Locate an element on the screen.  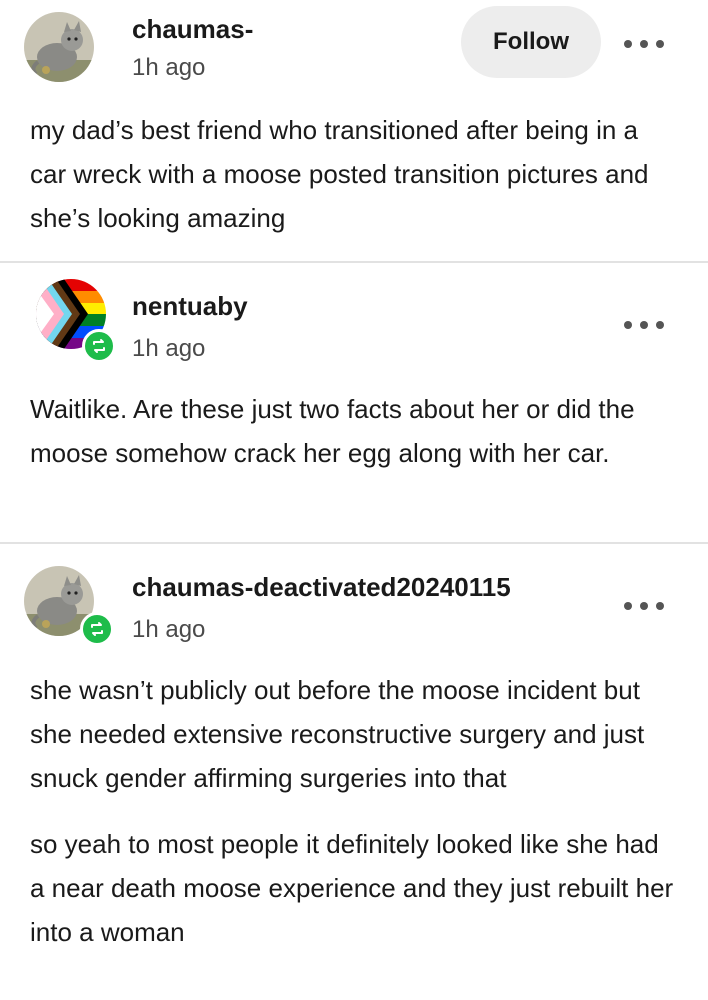
avatar is located at coordinates (59, 47).